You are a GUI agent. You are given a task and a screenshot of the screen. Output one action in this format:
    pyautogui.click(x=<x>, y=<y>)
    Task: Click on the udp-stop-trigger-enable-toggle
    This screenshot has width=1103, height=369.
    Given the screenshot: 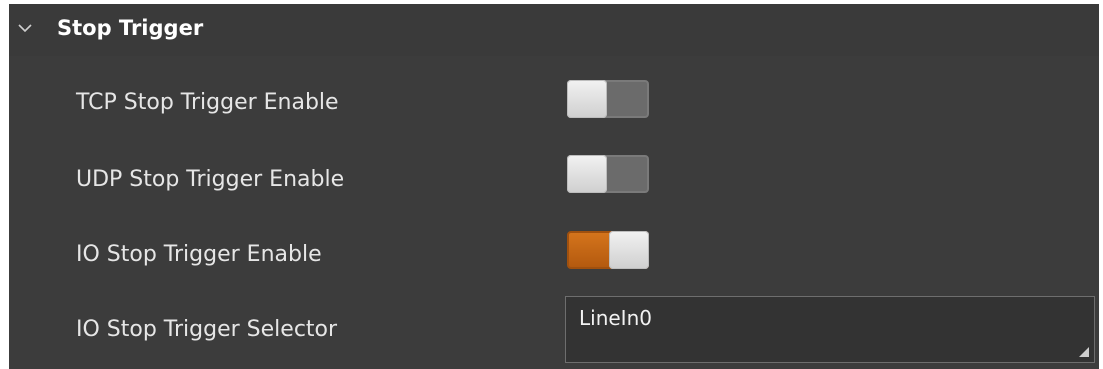 What is the action you would take?
    pyautogui.click(x=608, y=174)
    